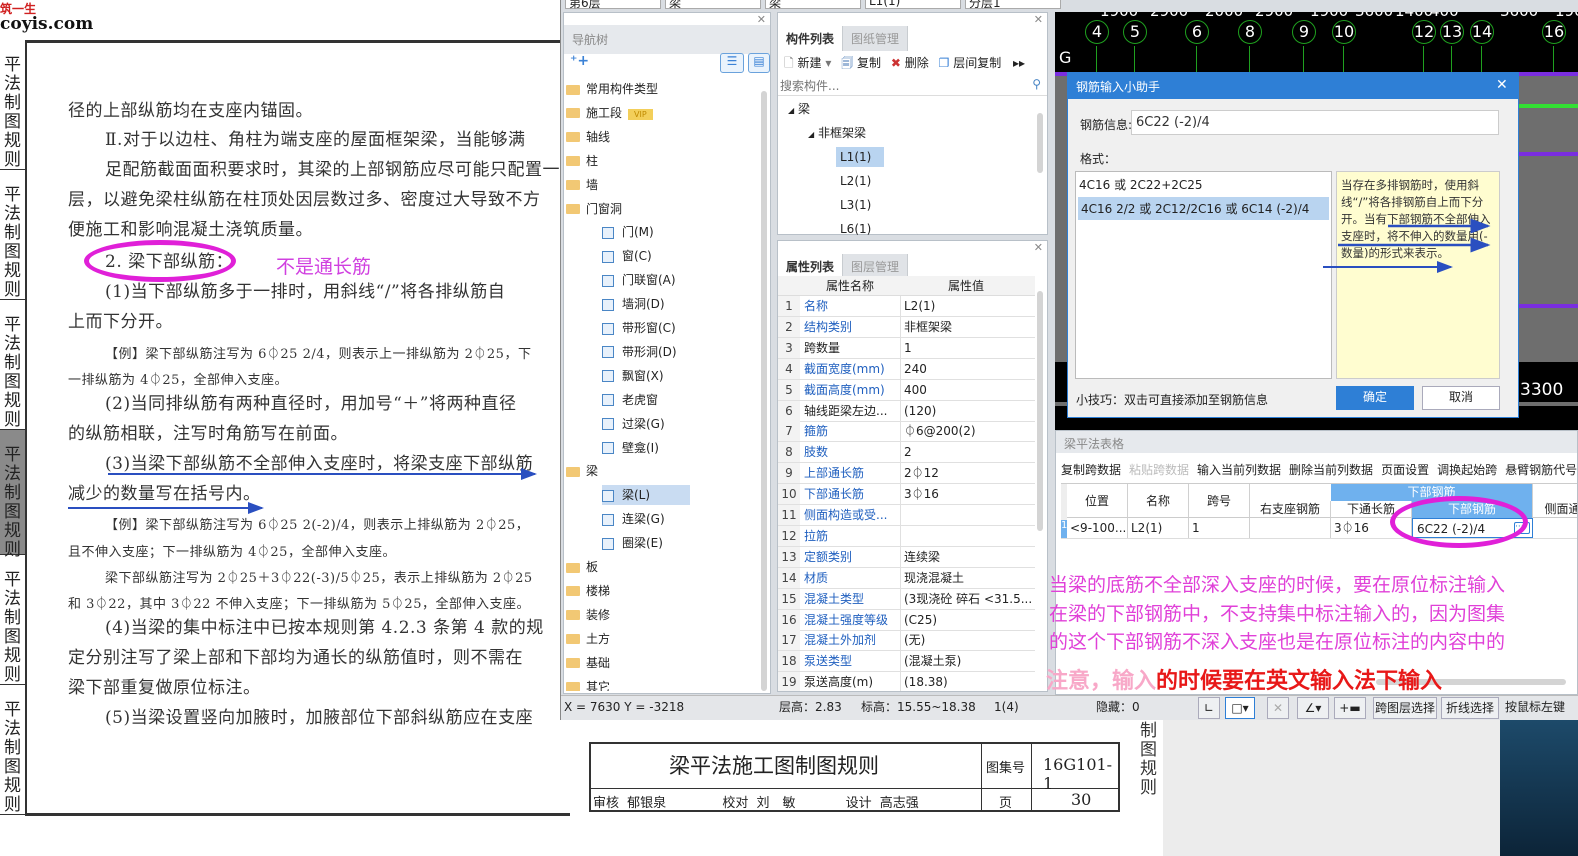  What do you see at coordinates (1040, 143) in the screenshot?
I see `component-scrollbar` at bounding box center [1040, 143].